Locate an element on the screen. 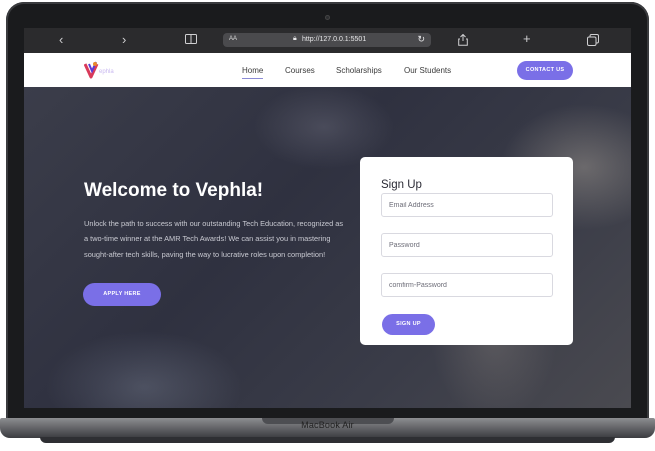 This screenshot has height=451, width=655. text-size-button: AA is located at coordinates (233, 39).